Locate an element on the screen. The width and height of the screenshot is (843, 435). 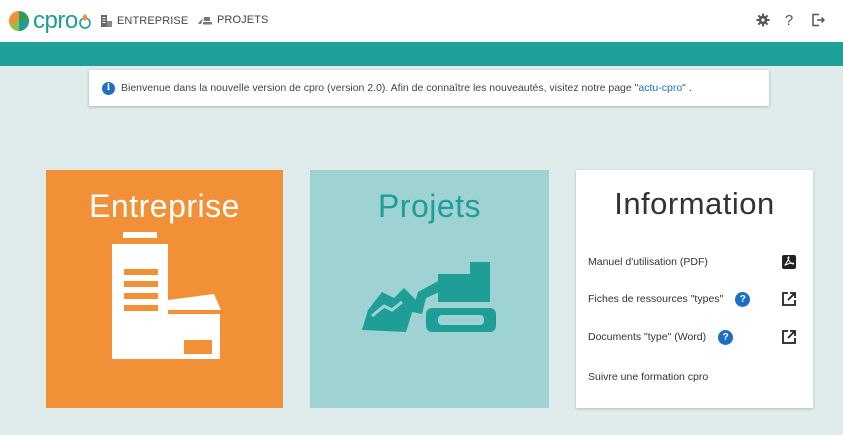
help-icon: ? is located at coordinates (789, 20).